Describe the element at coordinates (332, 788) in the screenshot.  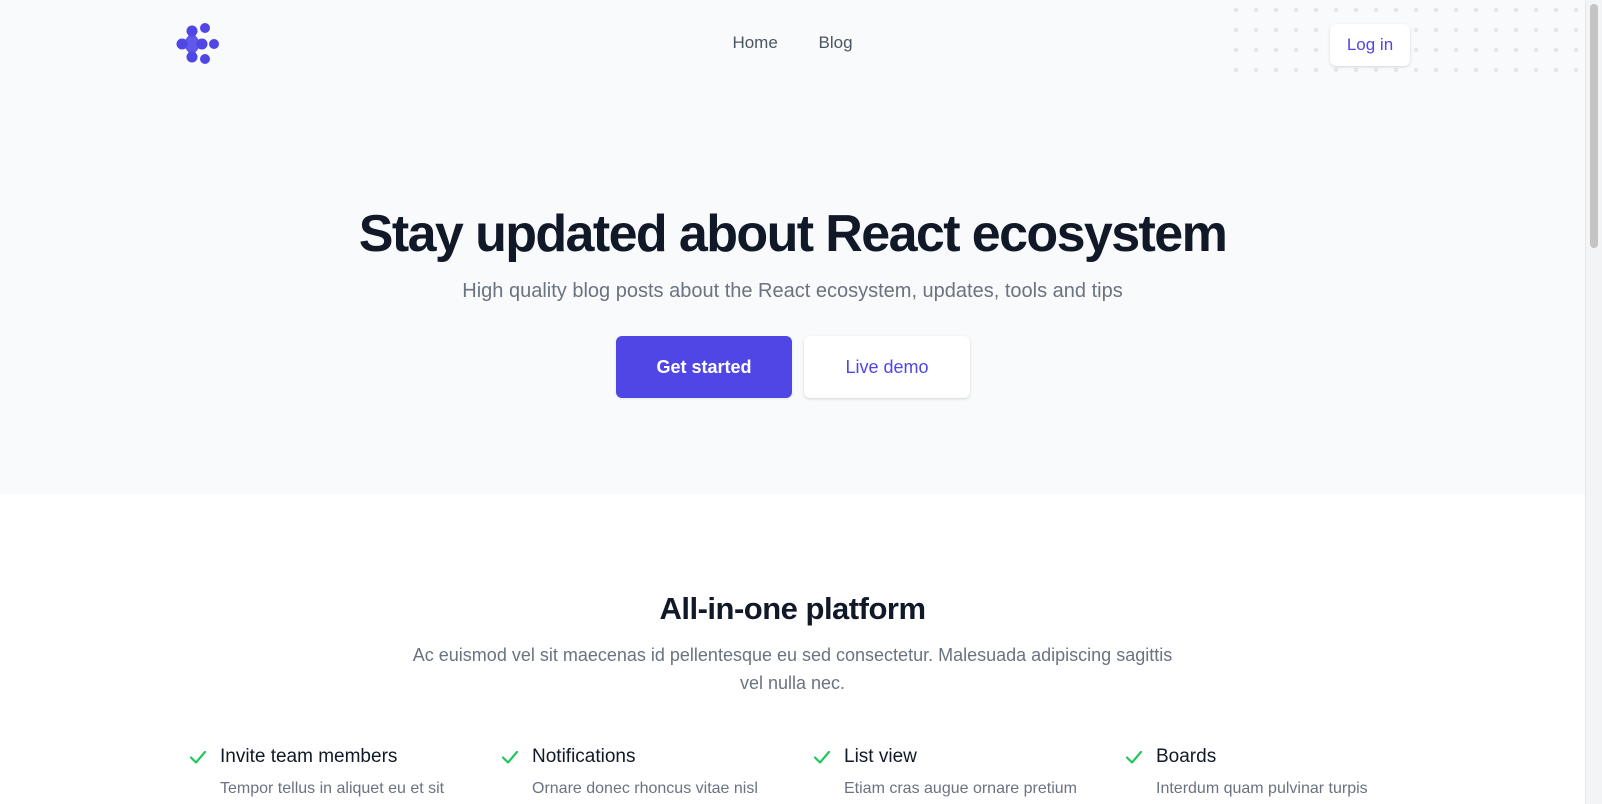
I see `feature-description: Tempor tellus in aliquet eu et sit` at that location.